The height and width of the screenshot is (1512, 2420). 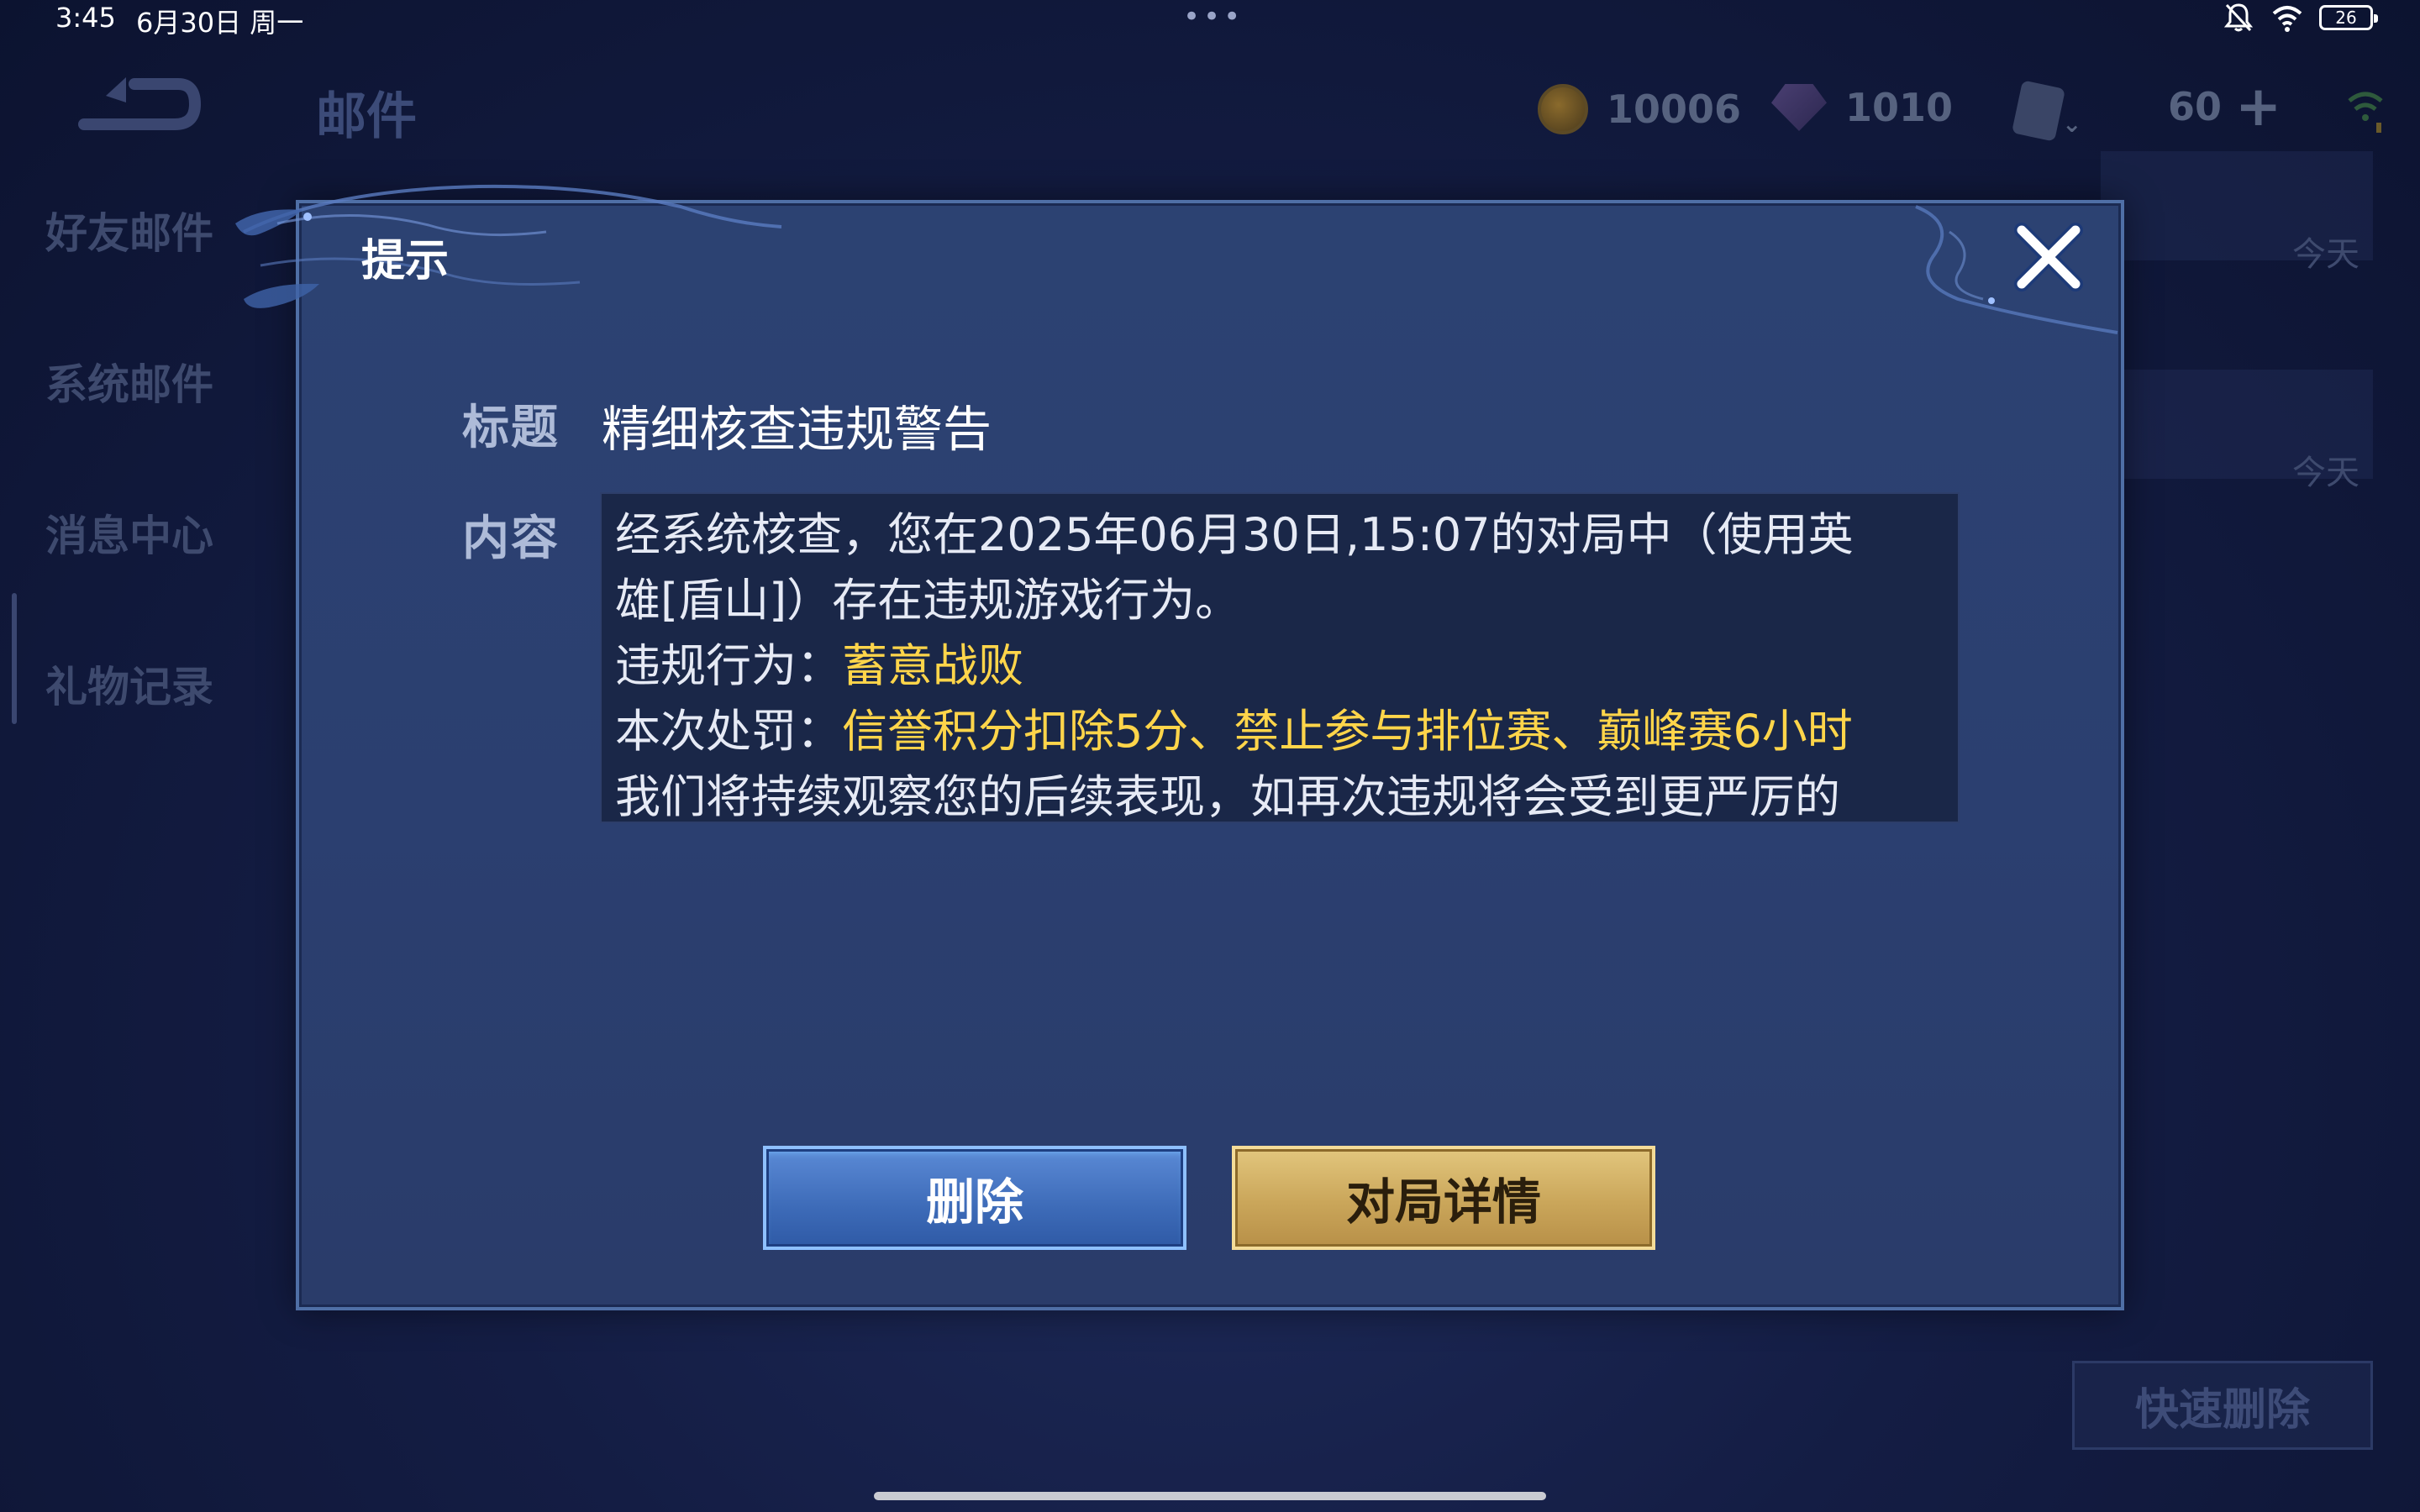 What do you see at coordinates (1900, 107) in the screenshot?
I see `gem-value: 1010` at bounding box center [1900, 107].